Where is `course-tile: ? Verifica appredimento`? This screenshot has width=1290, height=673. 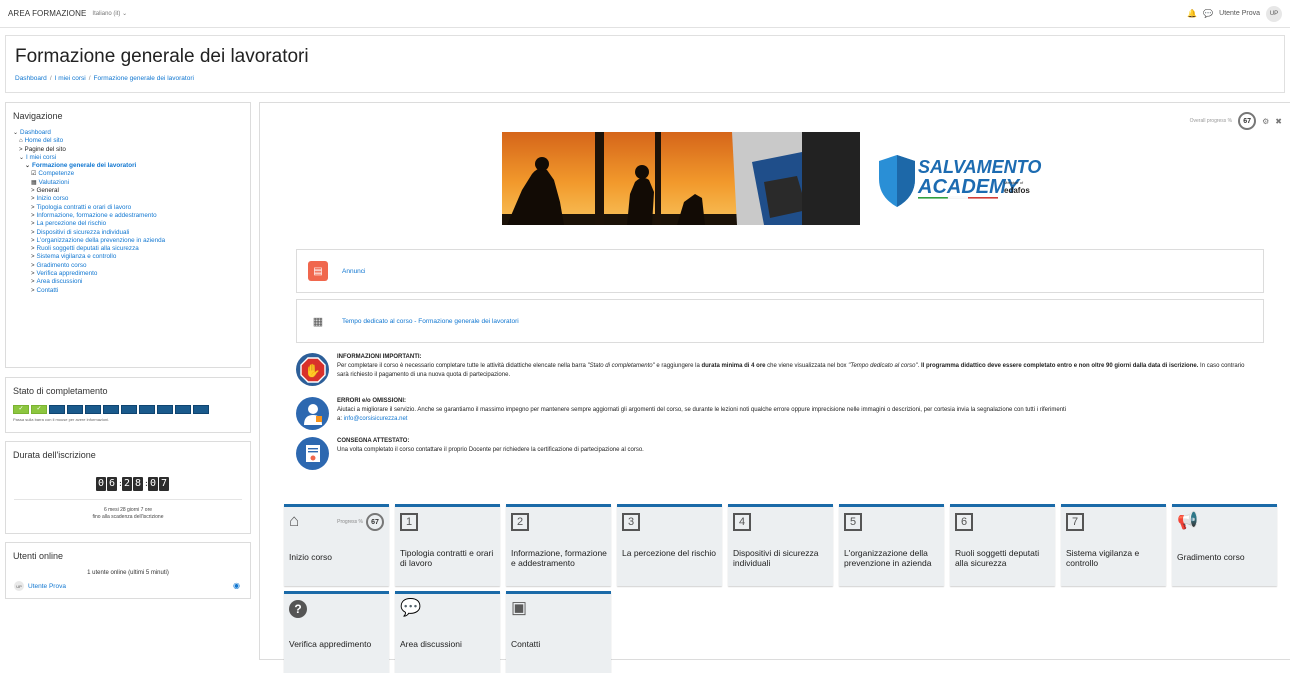 course-tile: ? Verifica appredimento is located at coordinates (336, 632).